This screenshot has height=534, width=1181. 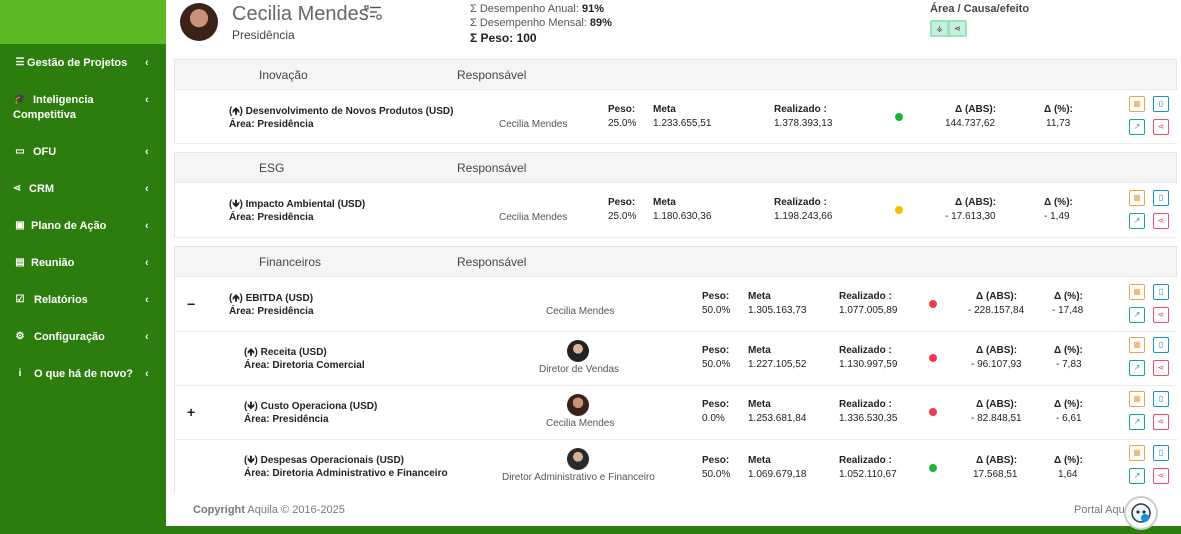 I want to click on pct-value: - 1,49, so click(x=1057, y=216).